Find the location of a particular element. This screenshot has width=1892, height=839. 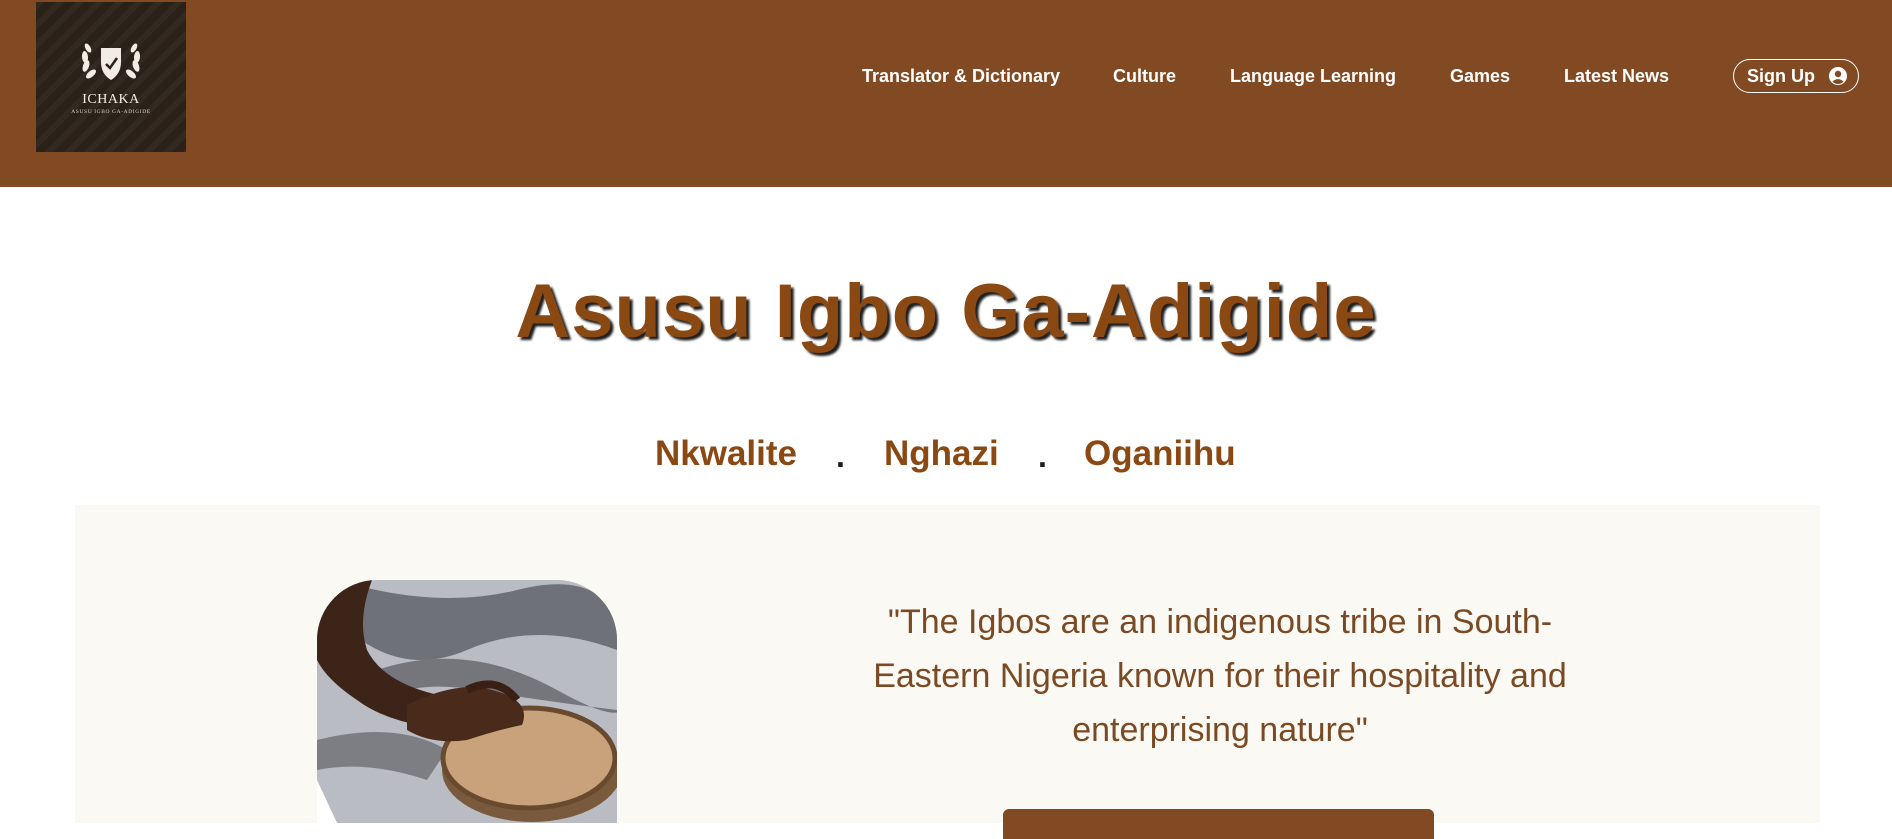

sign-up-button: Sign Up is located at coordinates (1796, 76).